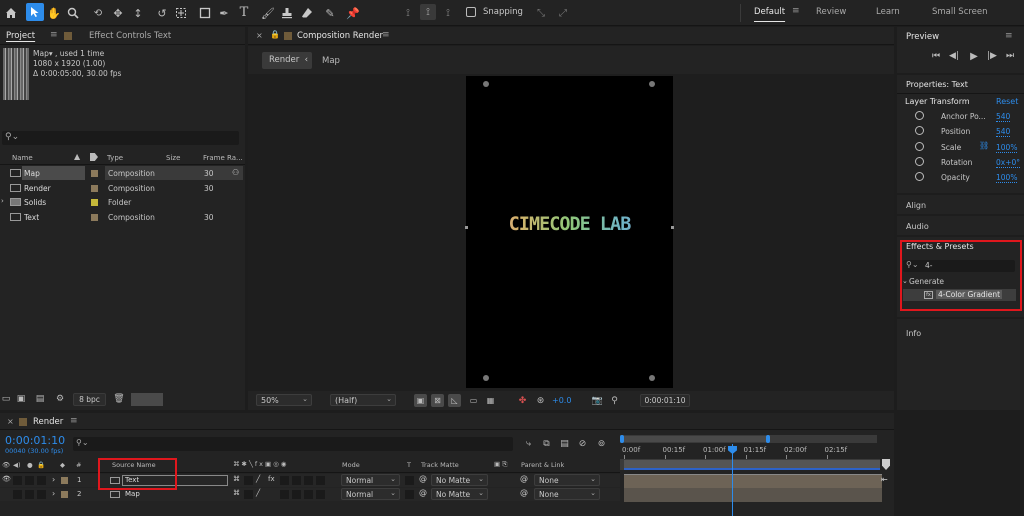  What do you see at coordinates (248, 494) in the screenshot?
I see `collapse-switch` at bounding box center [248, 494].